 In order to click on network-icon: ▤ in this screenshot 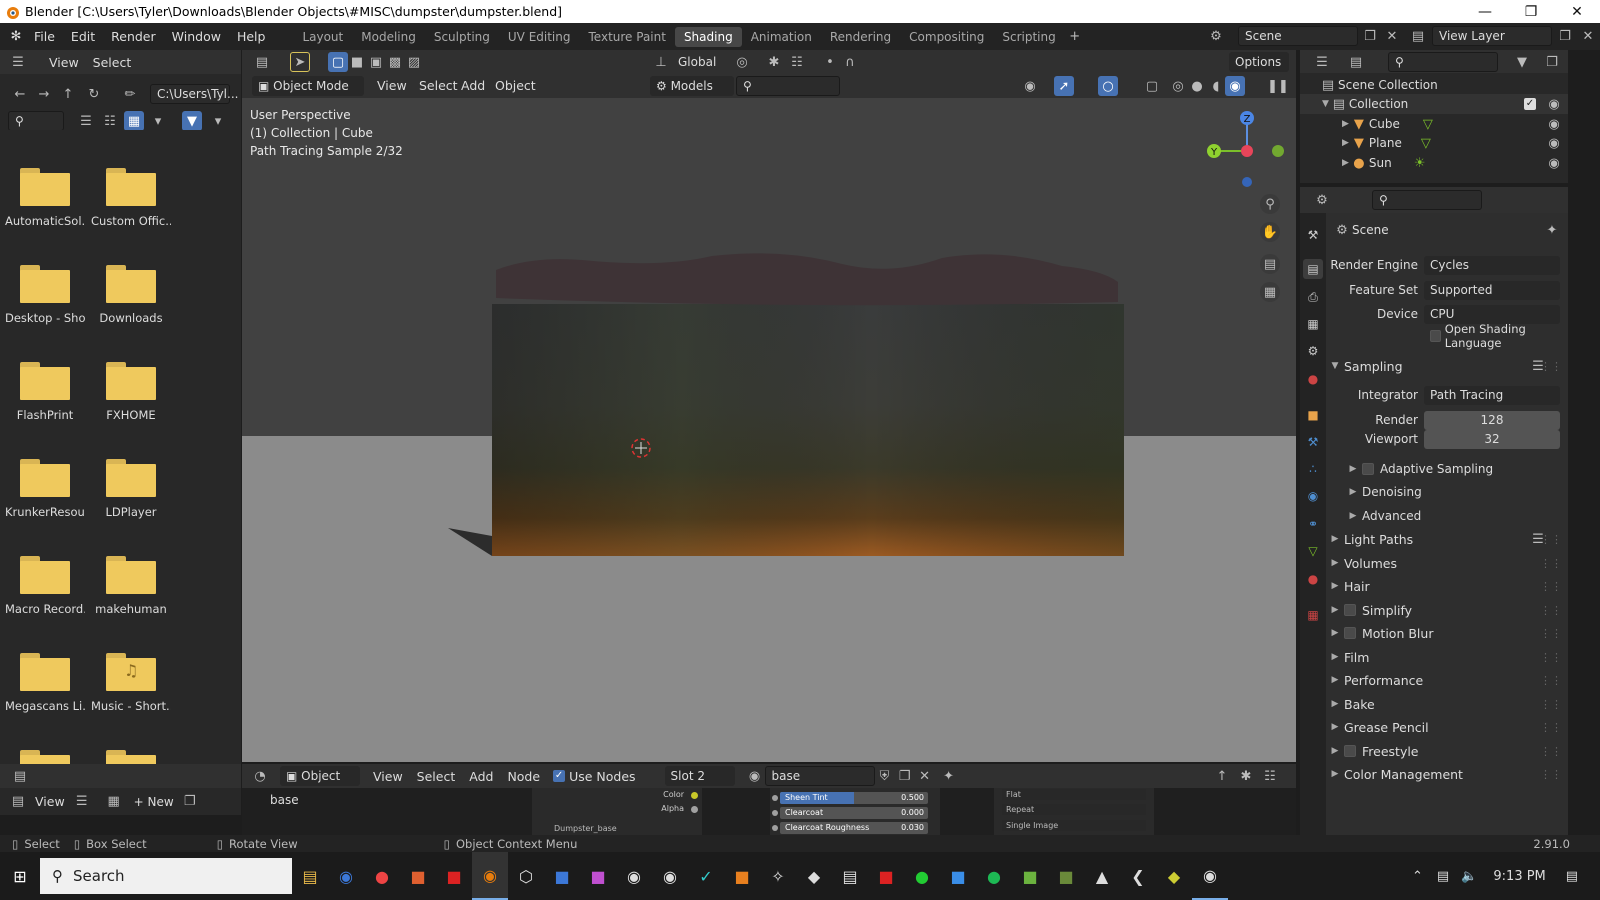, I will do `click(1443, 876)`.